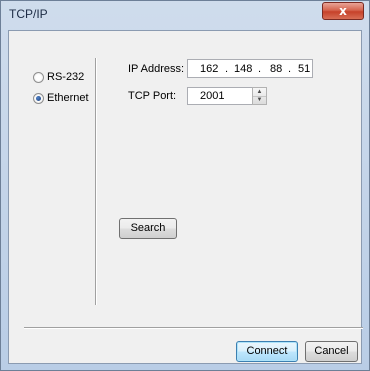 The height and width of the screenshot is (371, 370). Describe the element at coordinates (276, 69) in the screenshot. I see `ip-octet-3: 88` at that location.